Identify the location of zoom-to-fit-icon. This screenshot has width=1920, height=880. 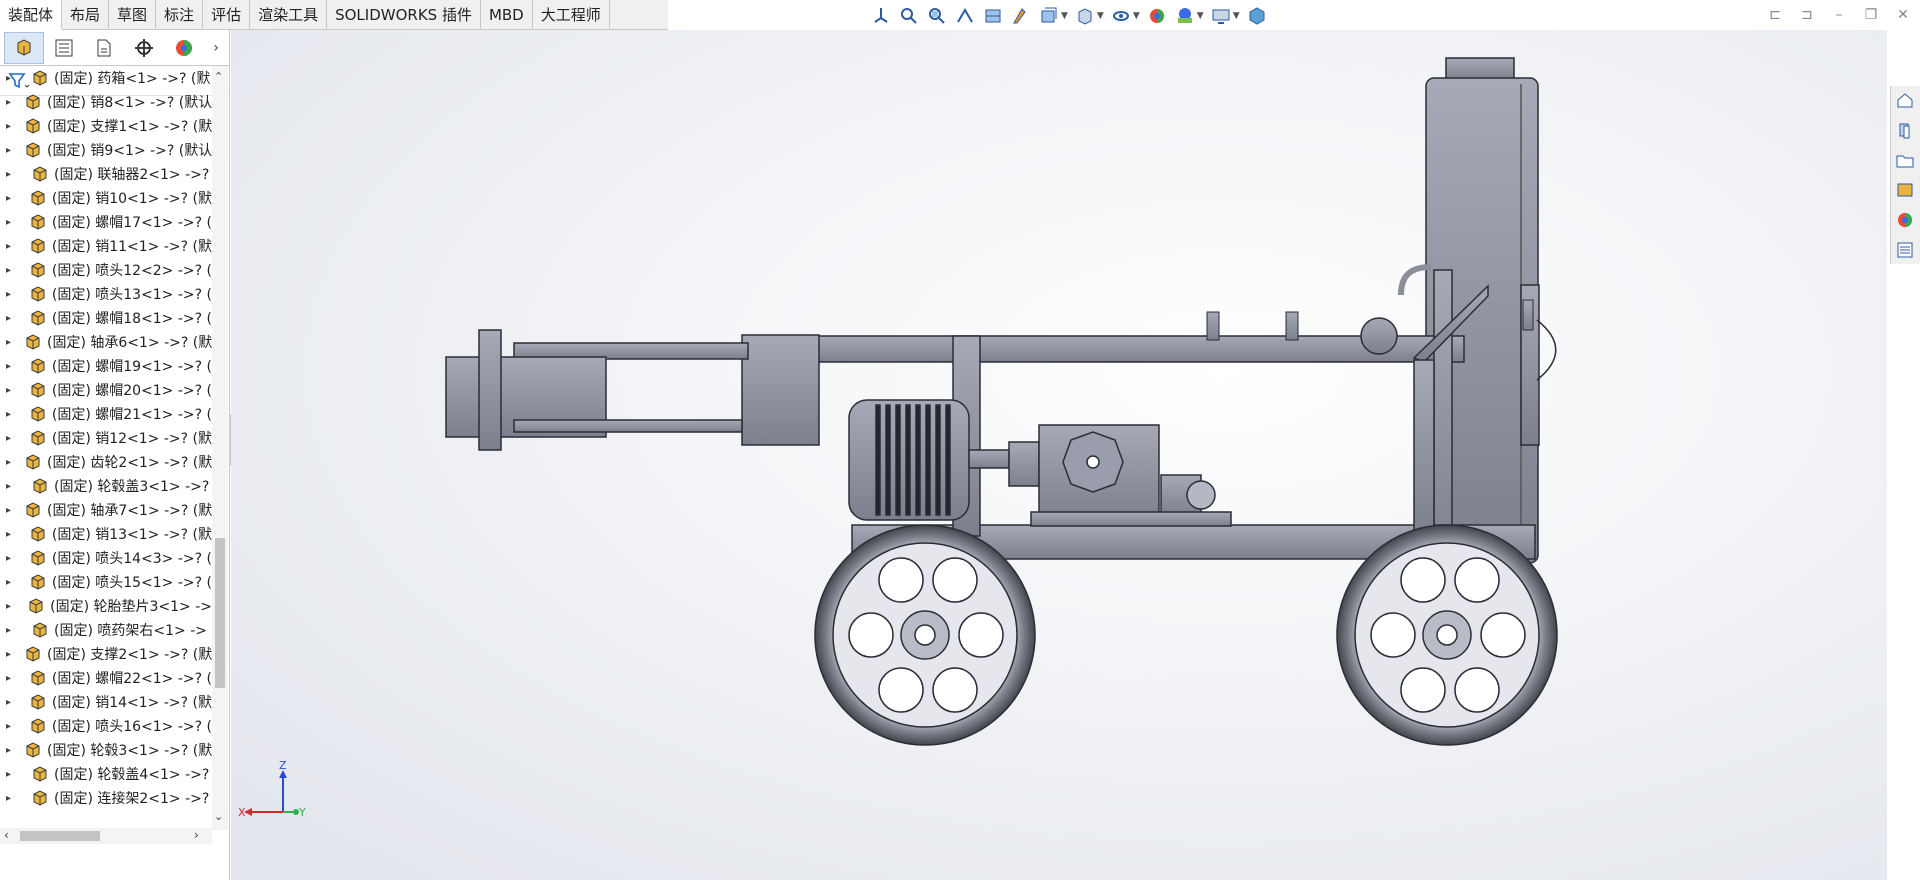
(909, 16).